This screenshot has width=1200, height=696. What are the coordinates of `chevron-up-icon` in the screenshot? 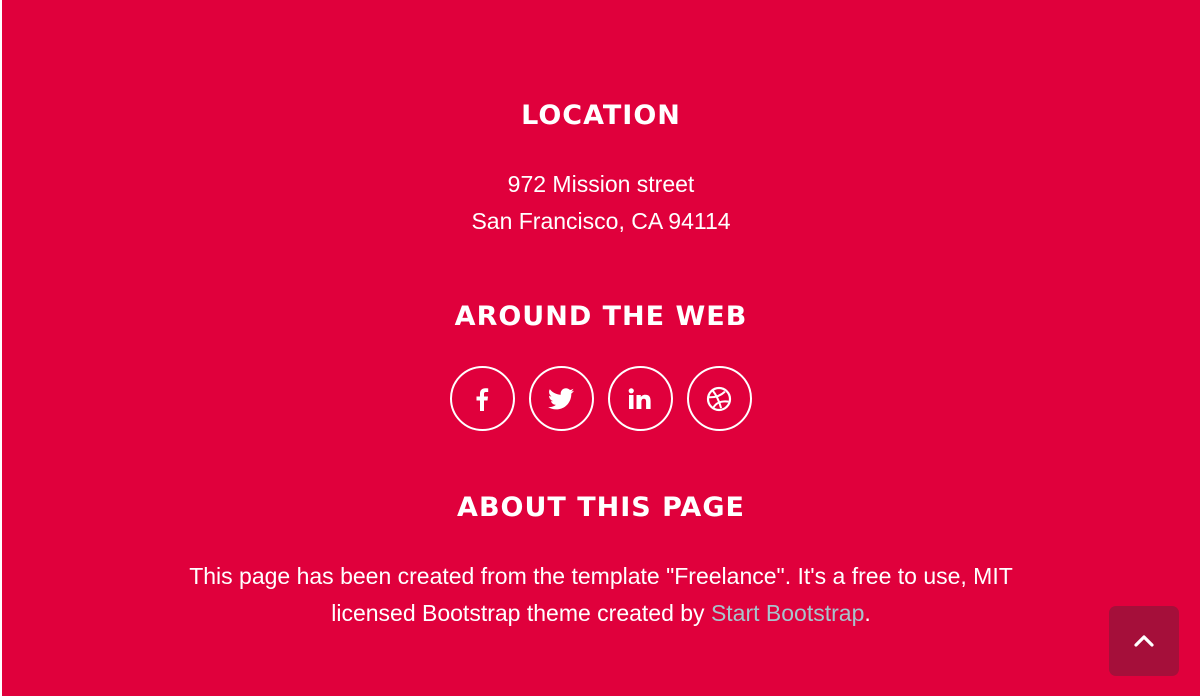 It's located at (1144, 641).